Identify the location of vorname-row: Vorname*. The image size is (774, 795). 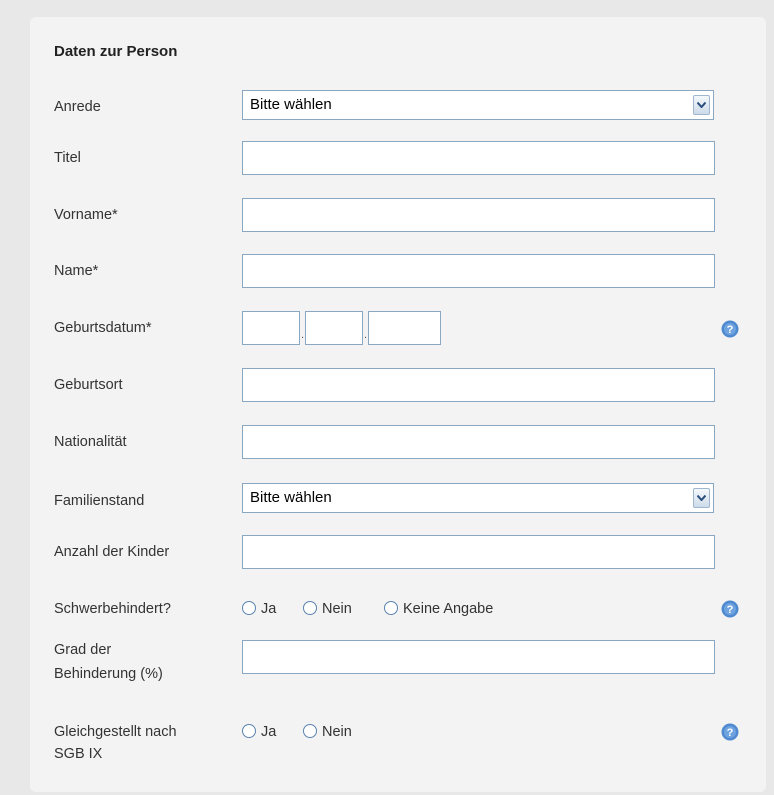
(387, 216).